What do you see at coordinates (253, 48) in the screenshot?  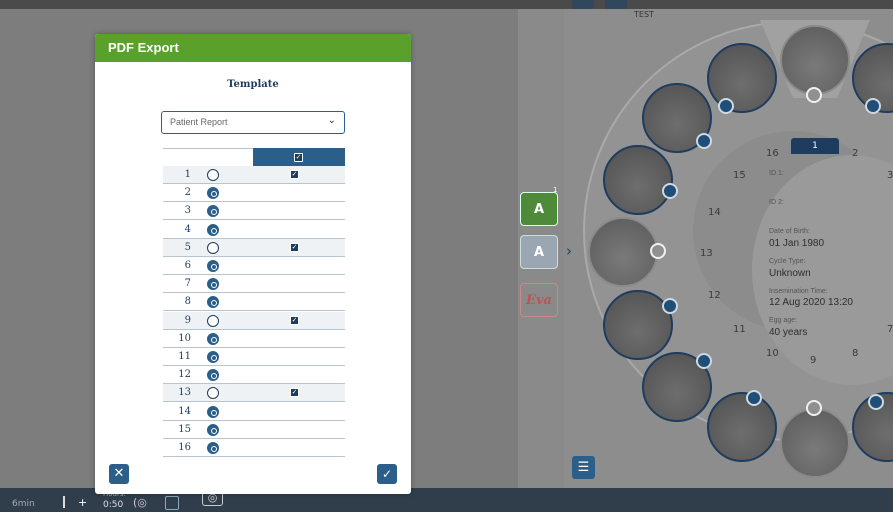 I see `dialog-title: PDF Export` at bounding box center [253, 48].